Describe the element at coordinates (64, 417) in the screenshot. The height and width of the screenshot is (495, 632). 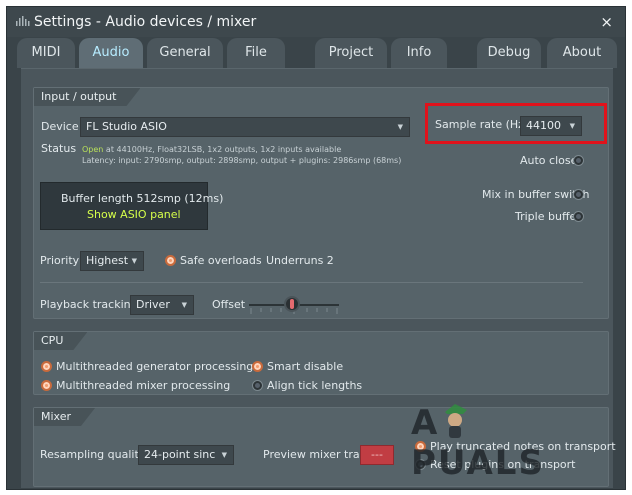
I see `mixer-section-label: Mixer` at that location.